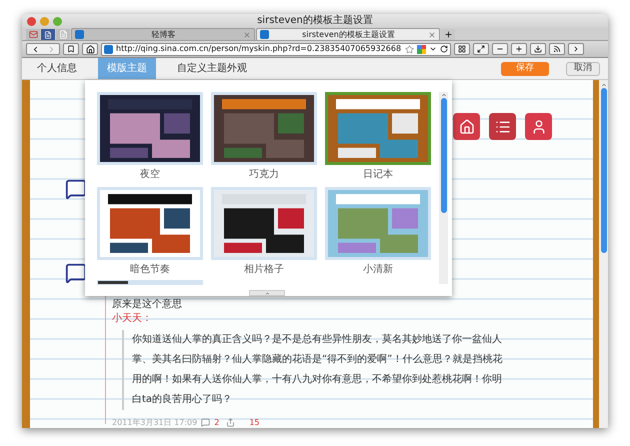 This screenshot has width=630, height=446. What do you see at coordinates (378, 175) in the screenshot?
I see `theme-name: 日记本` at bounding box center [378, 175].